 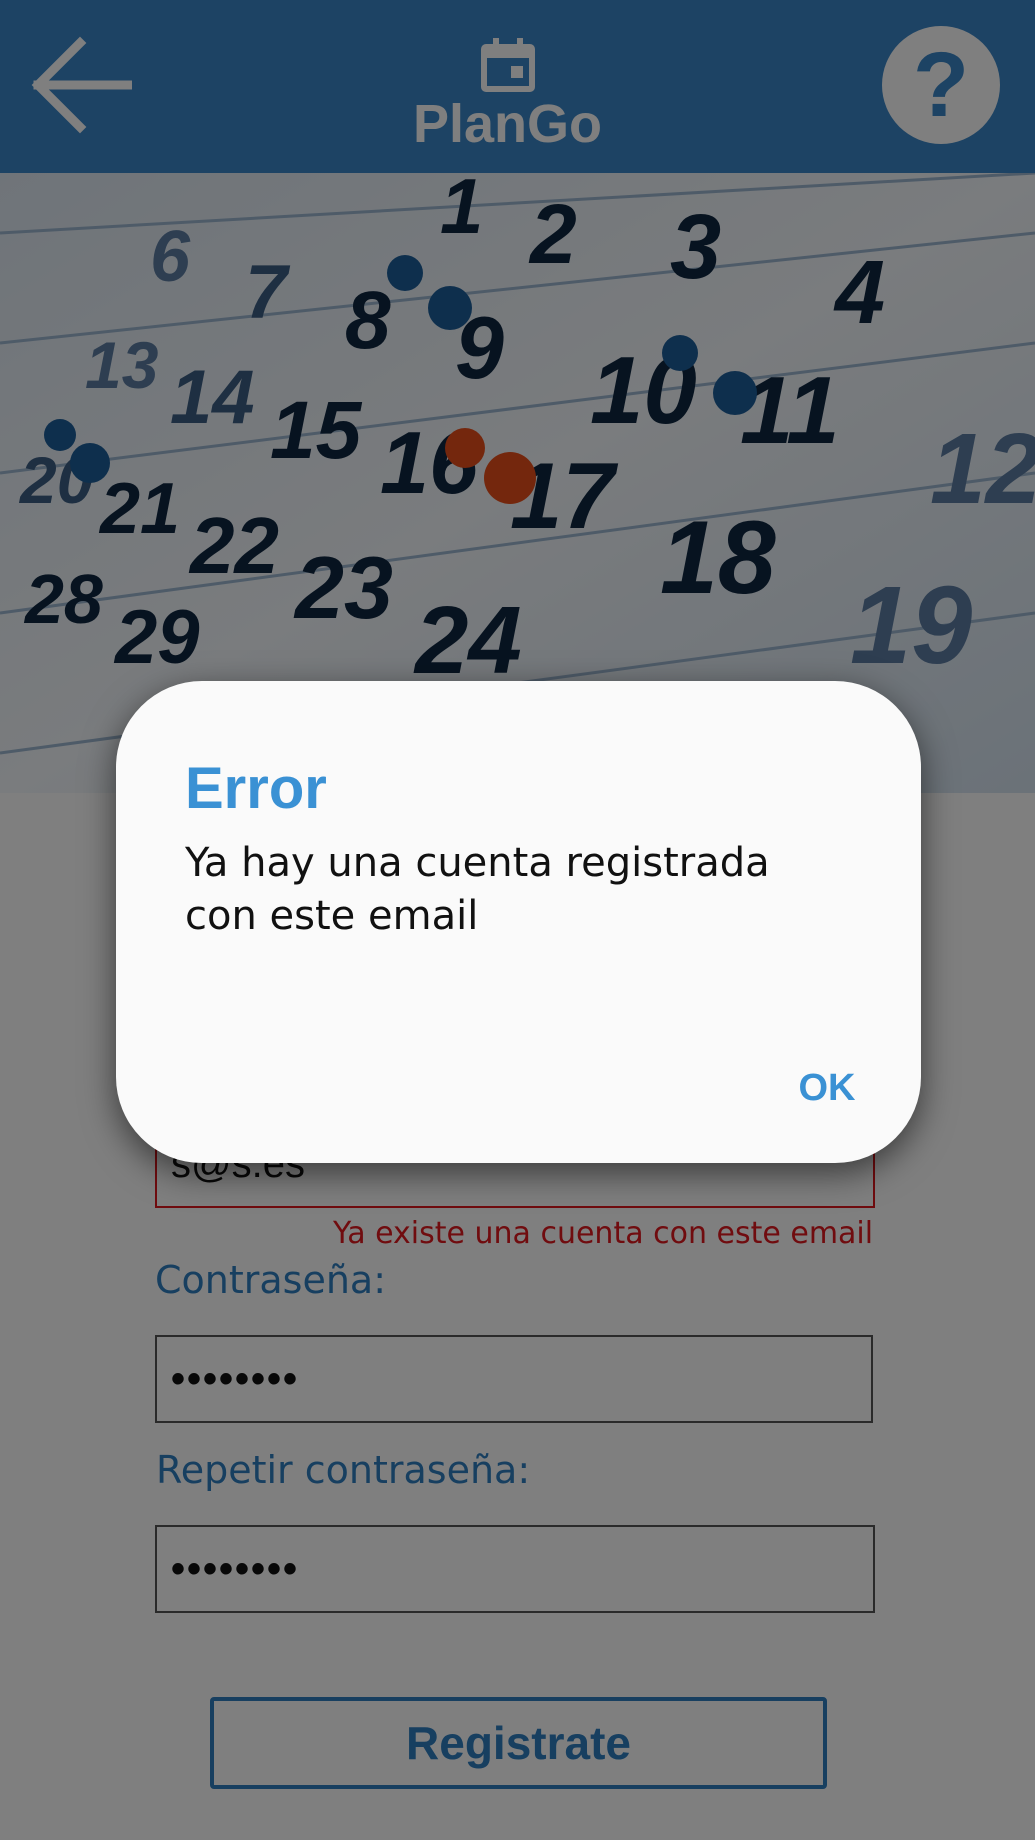 What do you see at coordinates (256, 788) in the screenshot?
I see `dialog-title: Error` at bounding box center [256, 788].